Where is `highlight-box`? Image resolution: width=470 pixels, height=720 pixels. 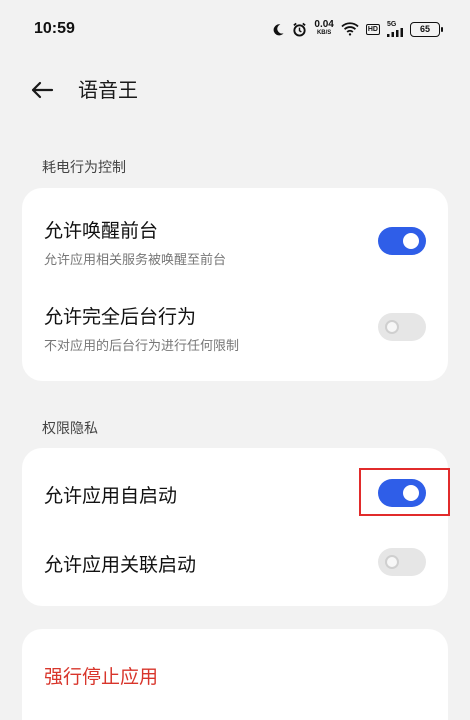 highlight-box is located at coordinates (404, 492).